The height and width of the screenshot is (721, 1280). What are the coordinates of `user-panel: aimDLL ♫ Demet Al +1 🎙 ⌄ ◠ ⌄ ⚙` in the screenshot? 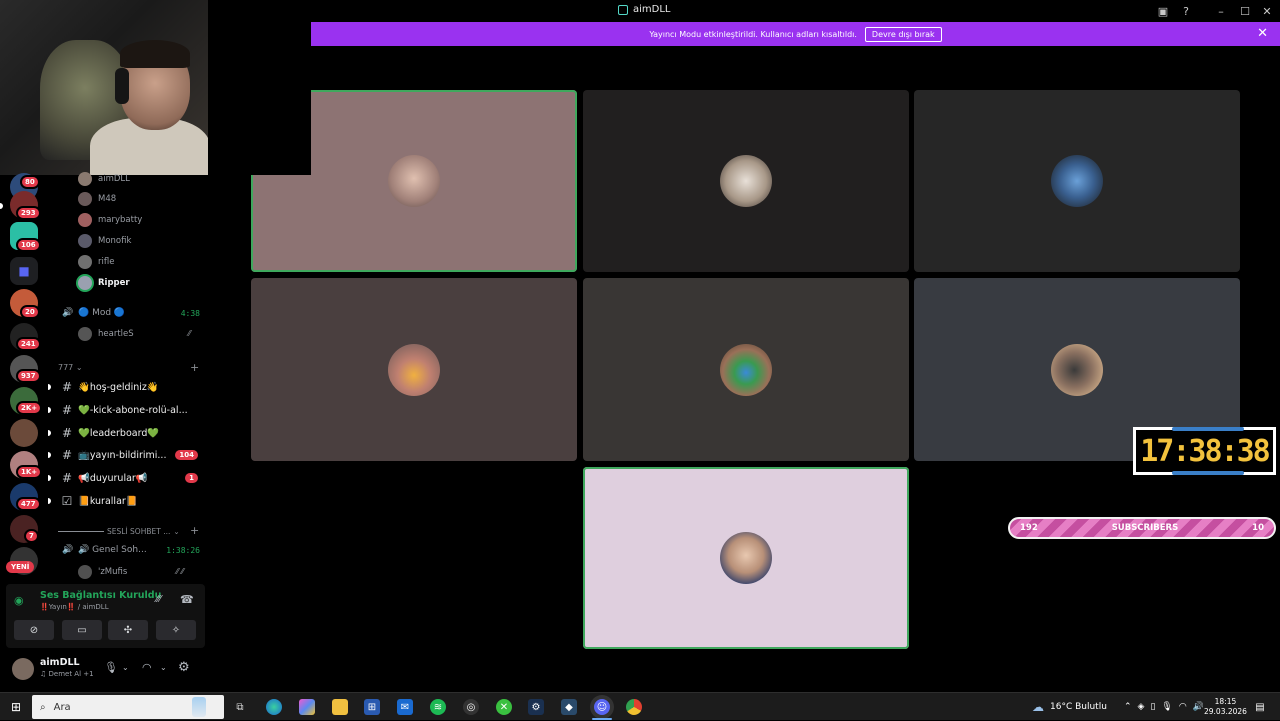 It's located at (105, 670).